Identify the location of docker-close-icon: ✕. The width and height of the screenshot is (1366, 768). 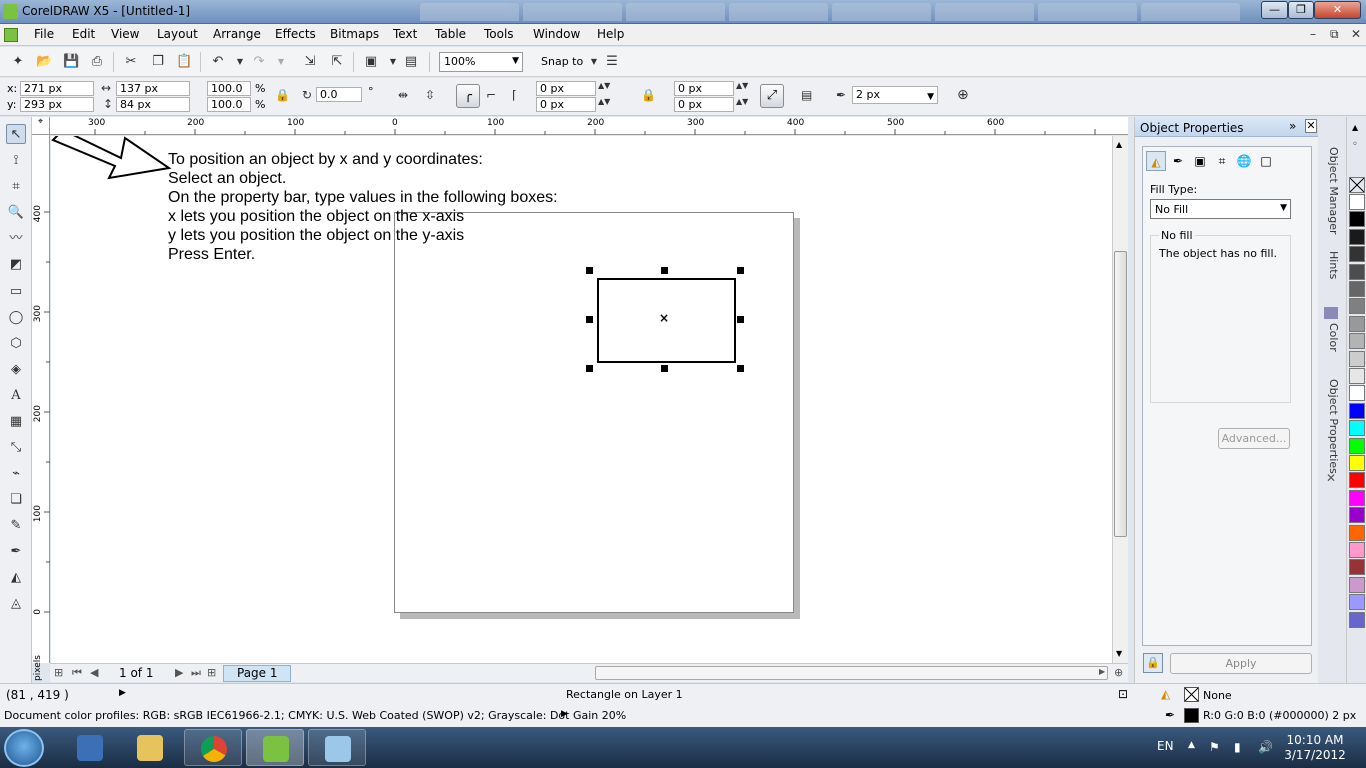
(1311, 126).